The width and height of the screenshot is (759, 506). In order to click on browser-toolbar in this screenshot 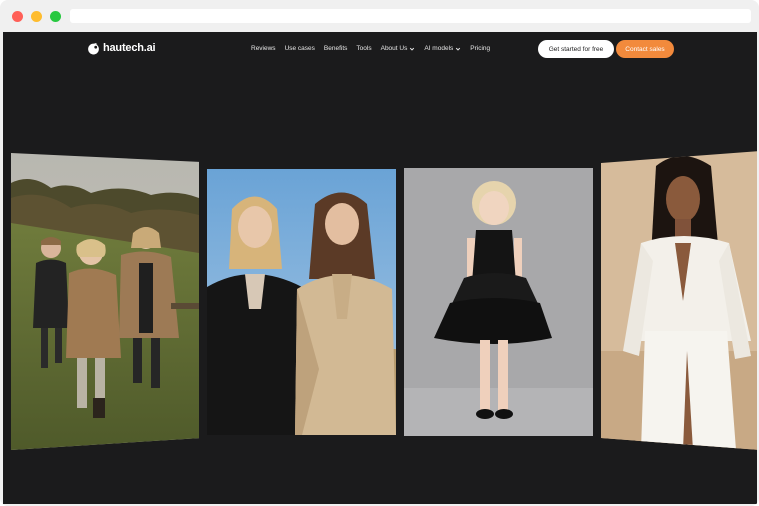, I will do `click(379, 16)`.